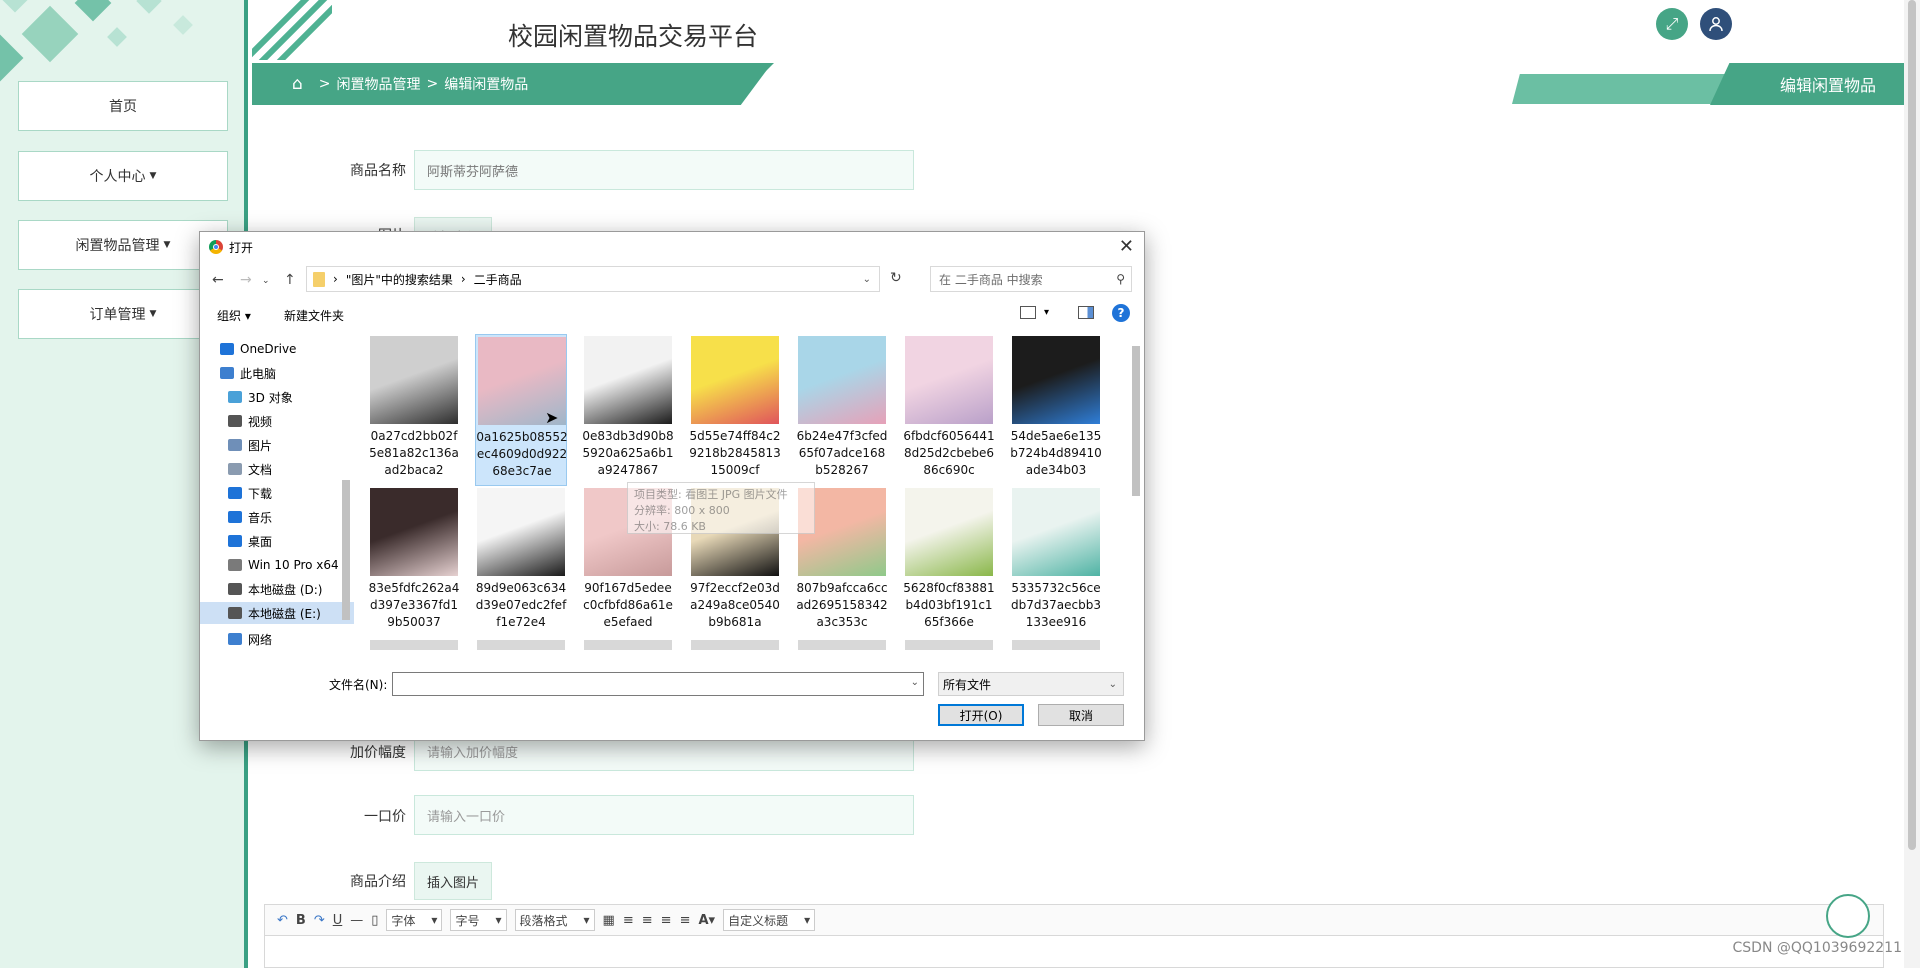 Image resolution: width=1920 pixels, height=968 pixels. I want to click on nav-item: OneDrive, so click(258, 349).